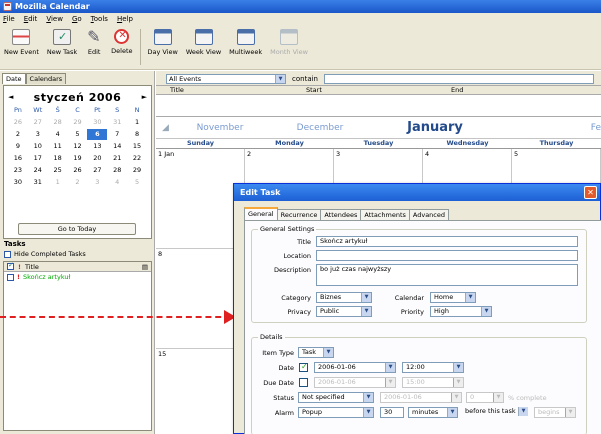 Image resolution: width=601 pixels, height=434 pixels. I want to click on mini-calendar-day: 23, so click(18, 170).